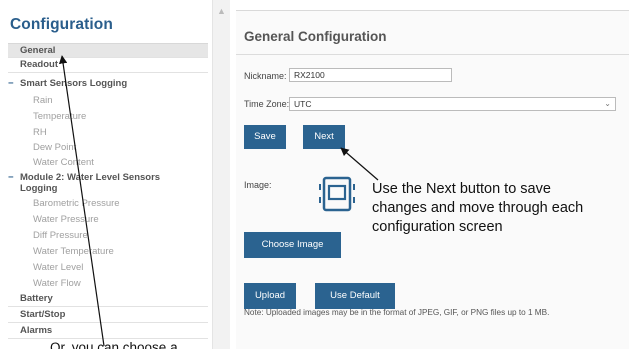 Image resolution: width=629 pixels, height=349 pixels. I want to click on chevron-down-icon: ⌄, so click(607, 103).